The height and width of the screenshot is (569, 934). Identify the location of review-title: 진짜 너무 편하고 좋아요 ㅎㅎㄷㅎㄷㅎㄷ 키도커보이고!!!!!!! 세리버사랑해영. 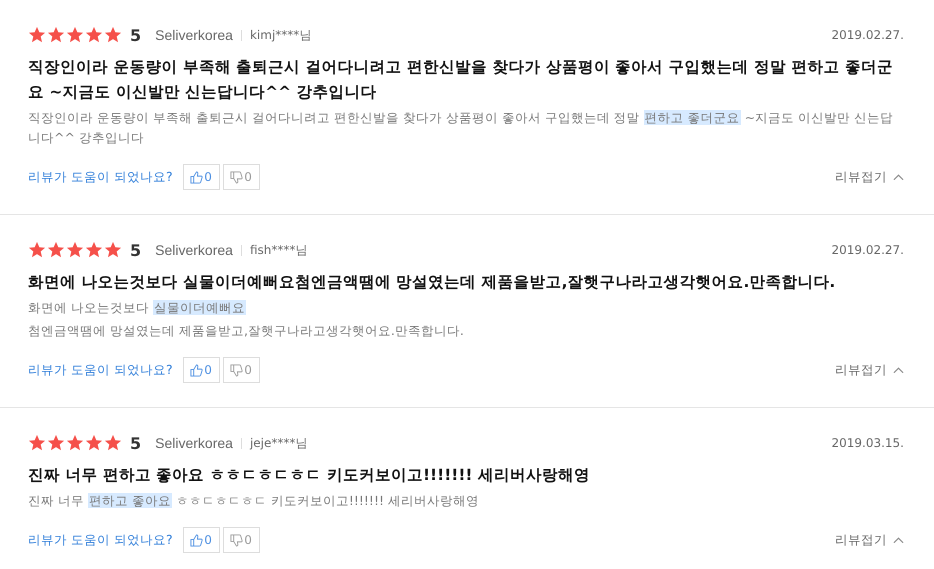
(309, 475).